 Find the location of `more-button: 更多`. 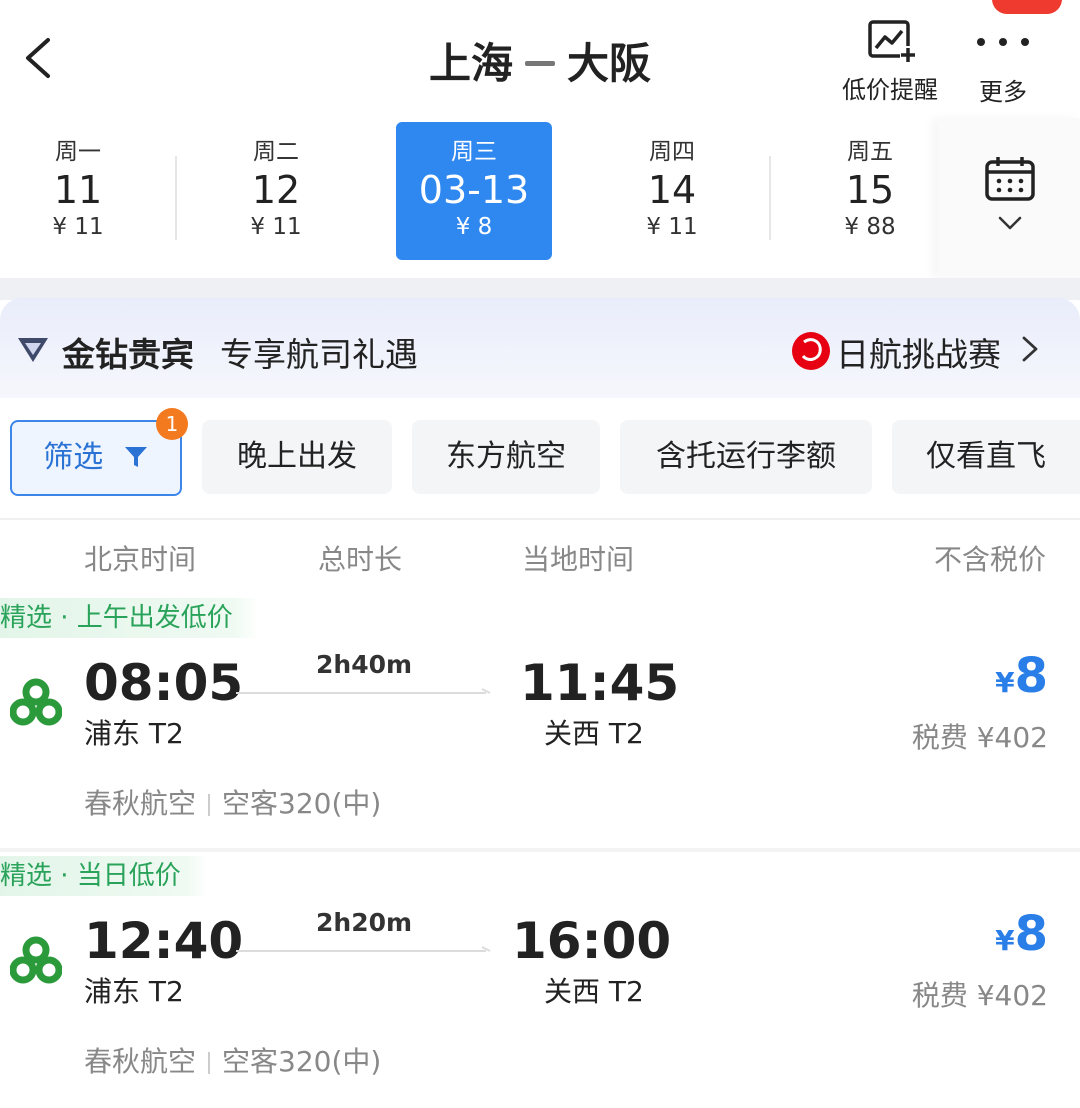

more-button: 更多 is located at coordinates (1003, 60).